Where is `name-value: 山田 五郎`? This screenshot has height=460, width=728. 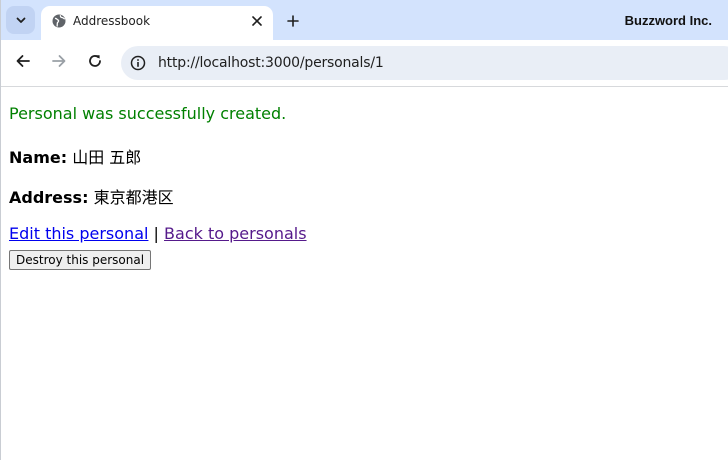
name-value: 山田 五郎 is located at coordinates (107, 157).